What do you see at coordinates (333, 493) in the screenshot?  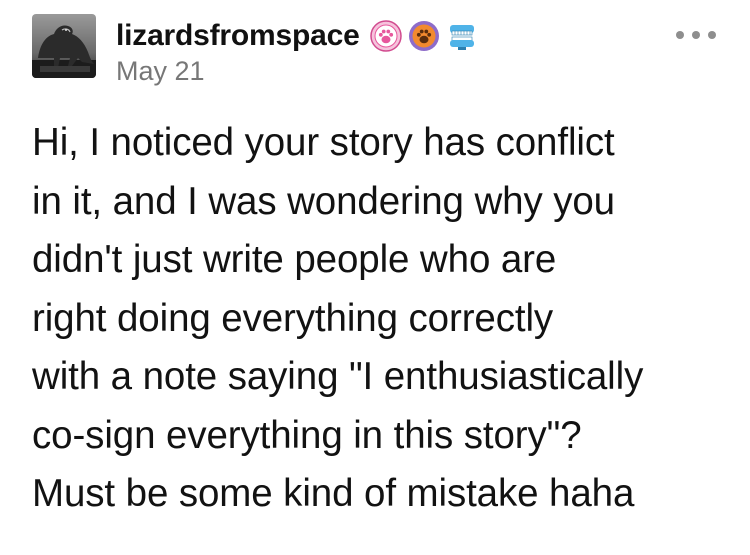 I see `post-text-line: Must be some kind of mistake haha` at bounding box center [333, 493].